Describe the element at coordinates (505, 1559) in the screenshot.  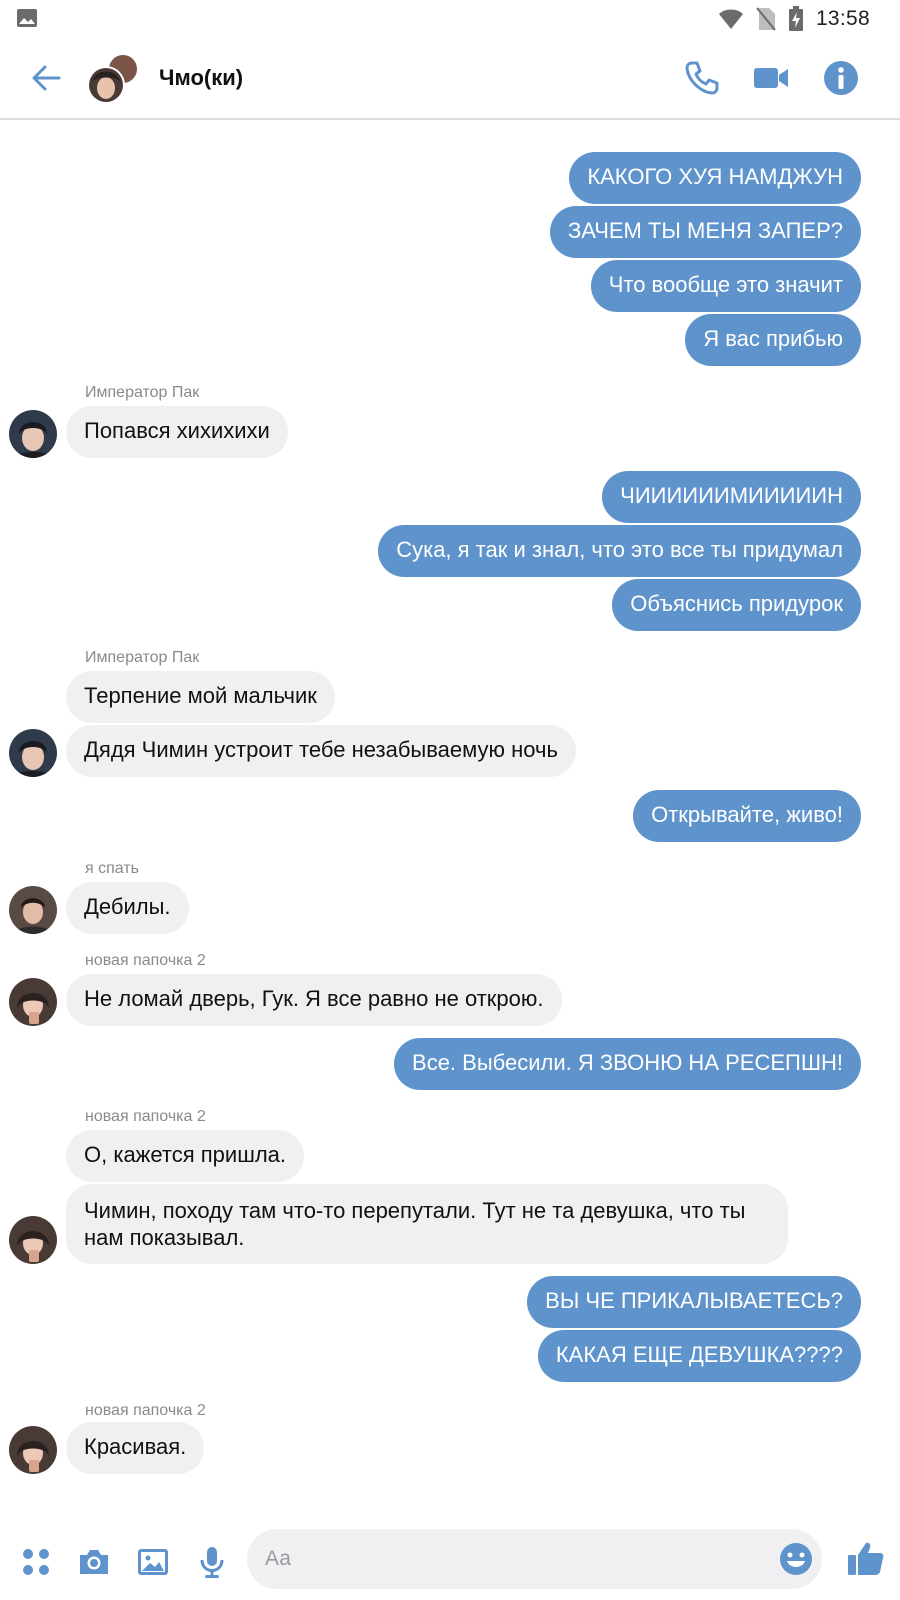
I see `message-input` at that location.